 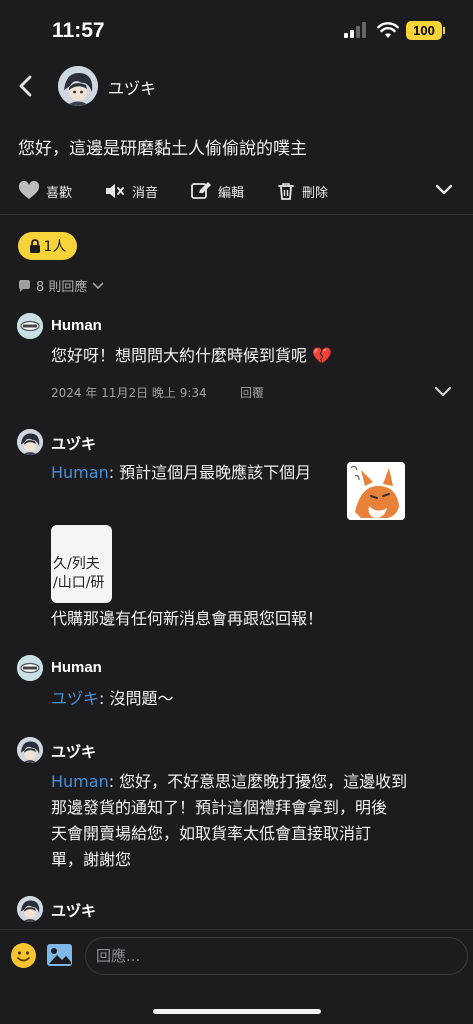 What do you see at coordinates (115, 191) in the screenshot?
I see `mute-icon` at bounding box center [115, 191].